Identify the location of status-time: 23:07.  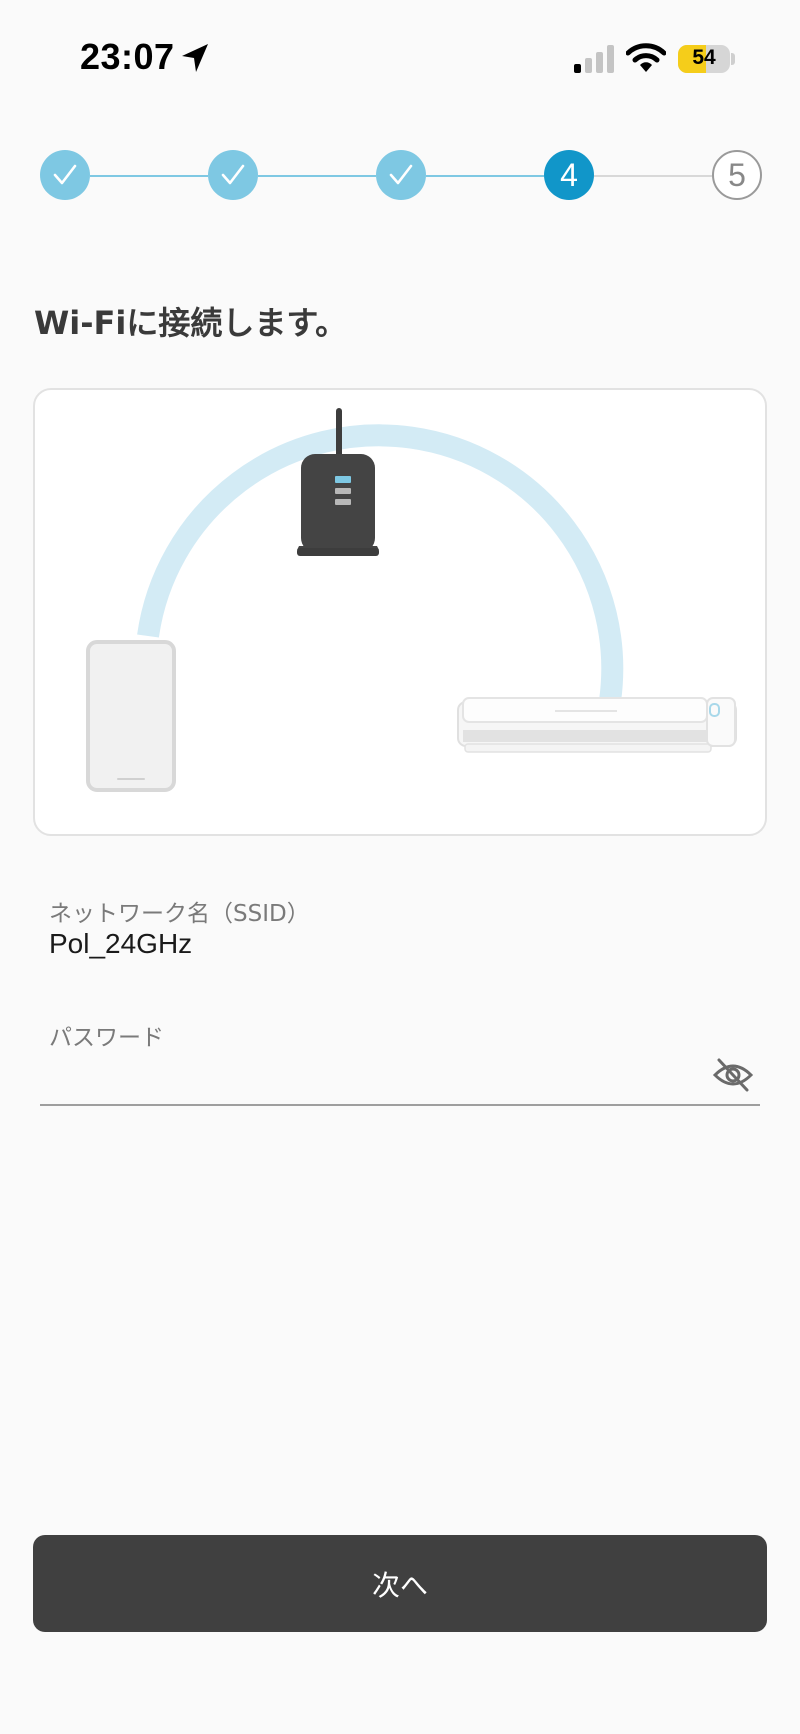
(127, 56).